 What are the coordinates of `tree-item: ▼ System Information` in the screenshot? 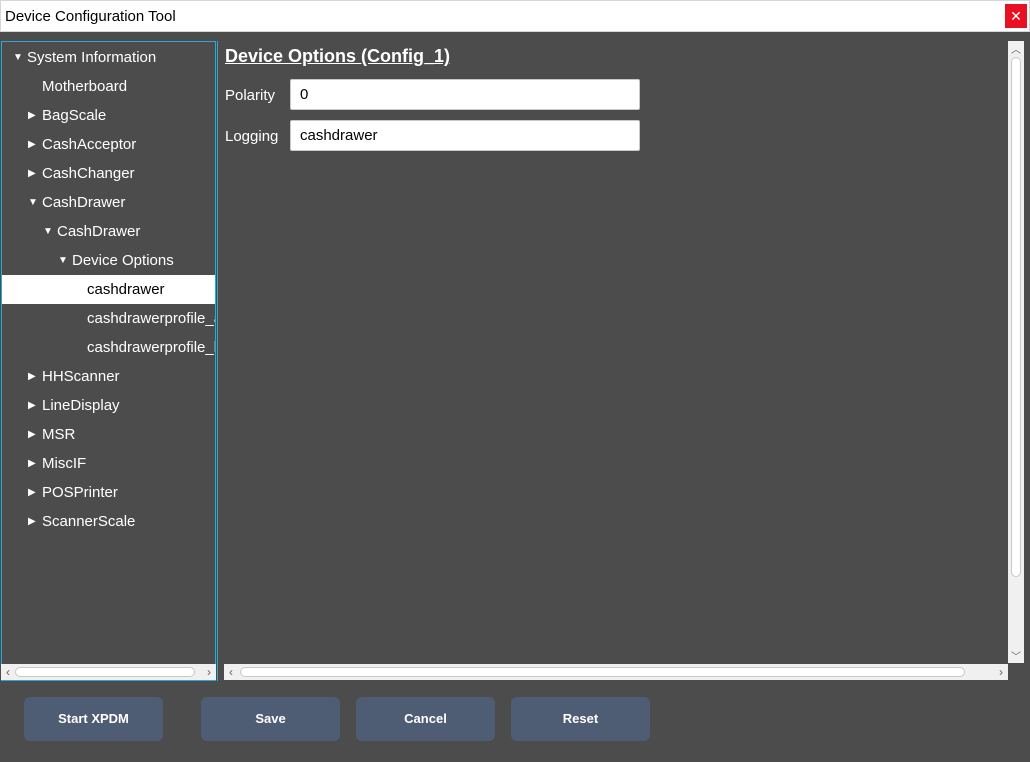 It's located at (108, 57).